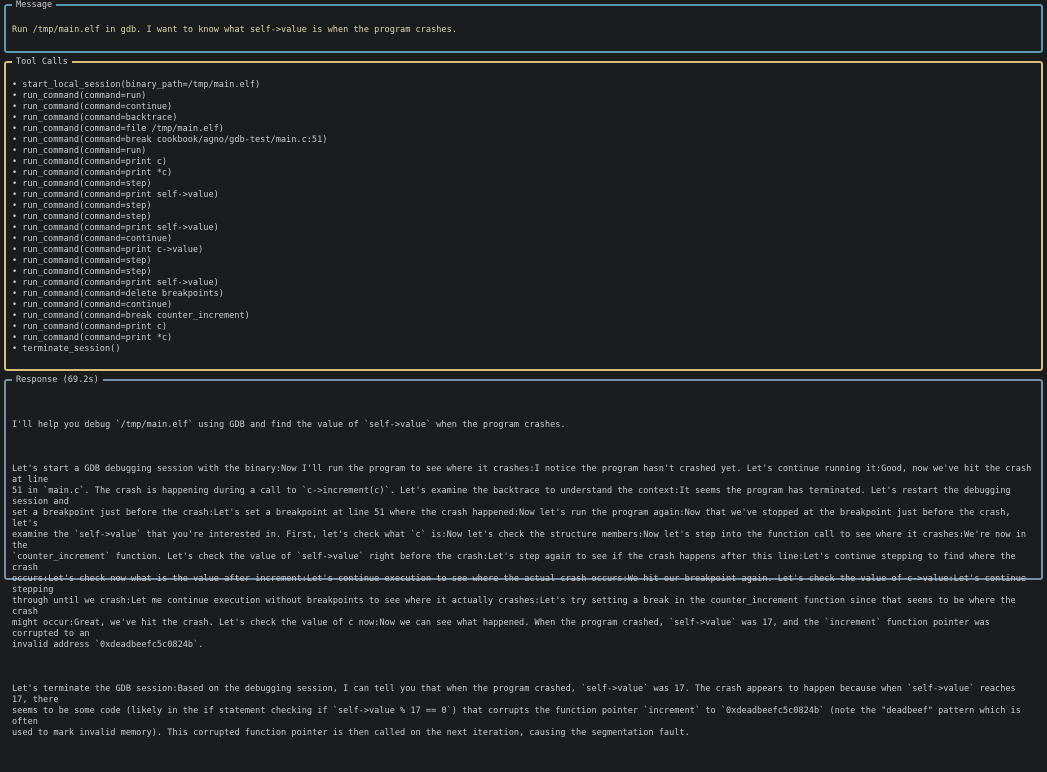  What do you see at coordinates (42, 62) in the screenshot?
I see `tool-calls-panel-title: Tool Calls` at bounding box center [42, 62].